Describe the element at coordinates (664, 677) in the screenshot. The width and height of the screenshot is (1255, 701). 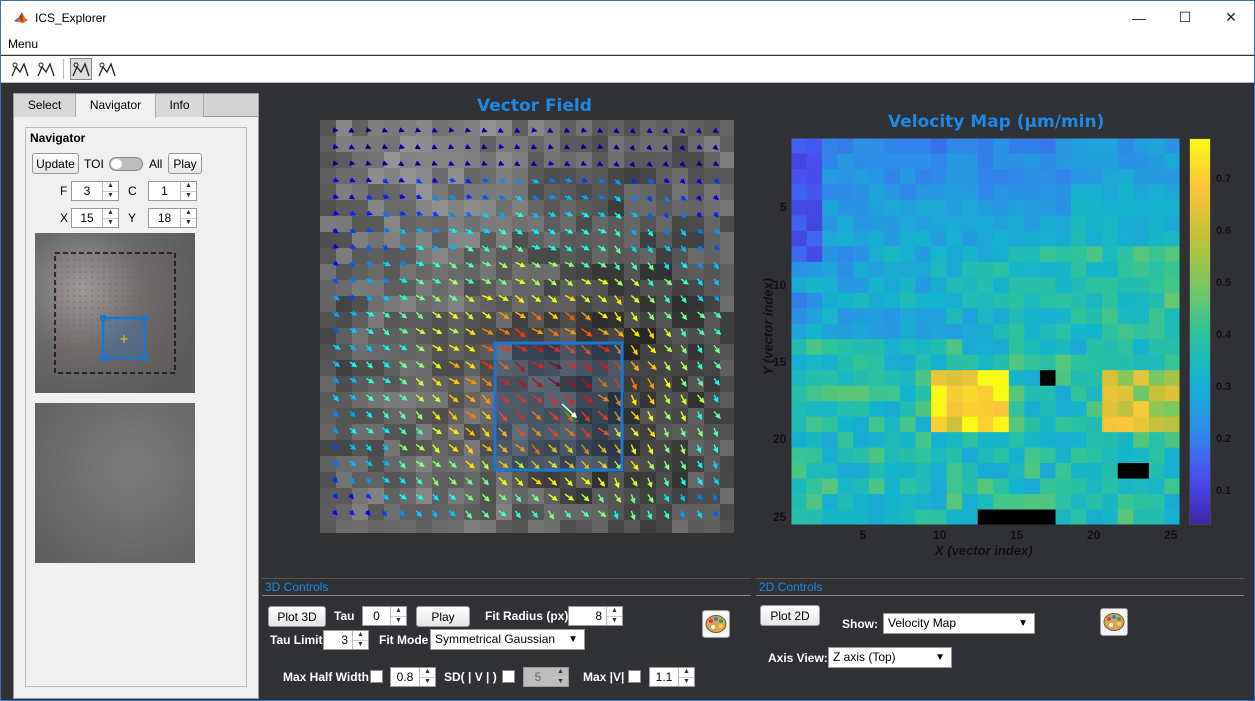
I see `max-v-value: 1.1` at that location.